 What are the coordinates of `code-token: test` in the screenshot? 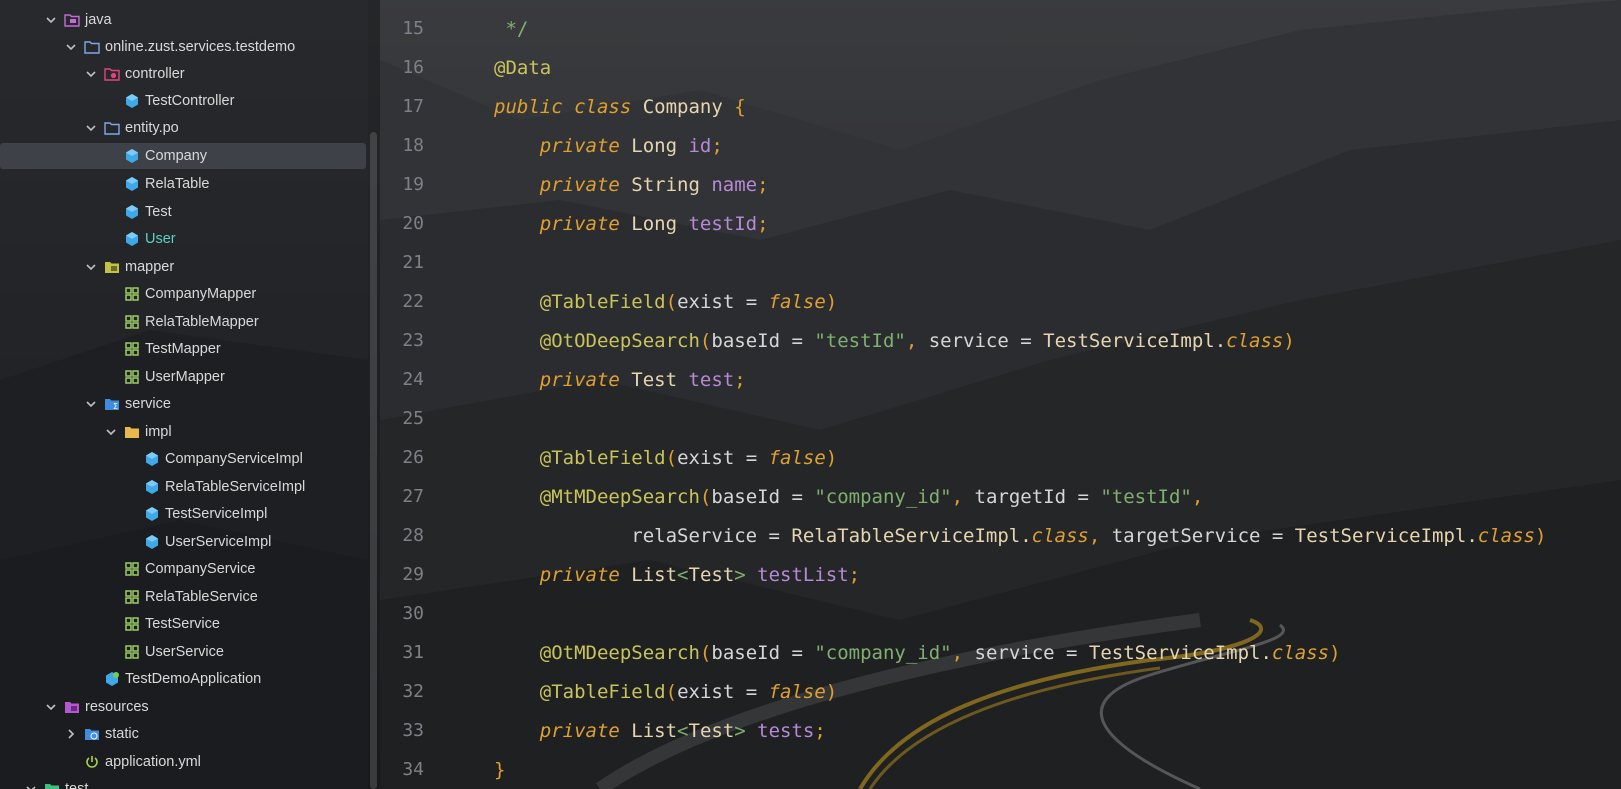 It's located at (711, 379).